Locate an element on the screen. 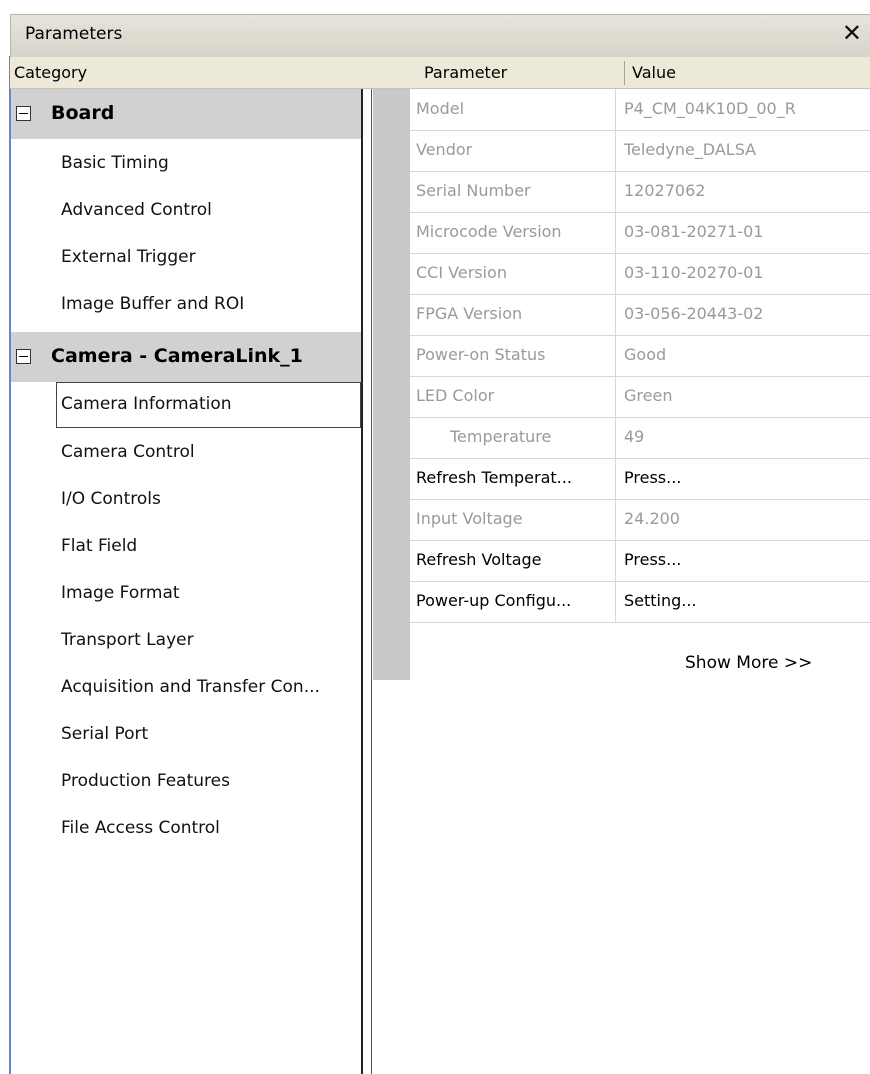 This screenshot has width=870, height=1074. param-name: LED Color is located at coordinates (455, 395).